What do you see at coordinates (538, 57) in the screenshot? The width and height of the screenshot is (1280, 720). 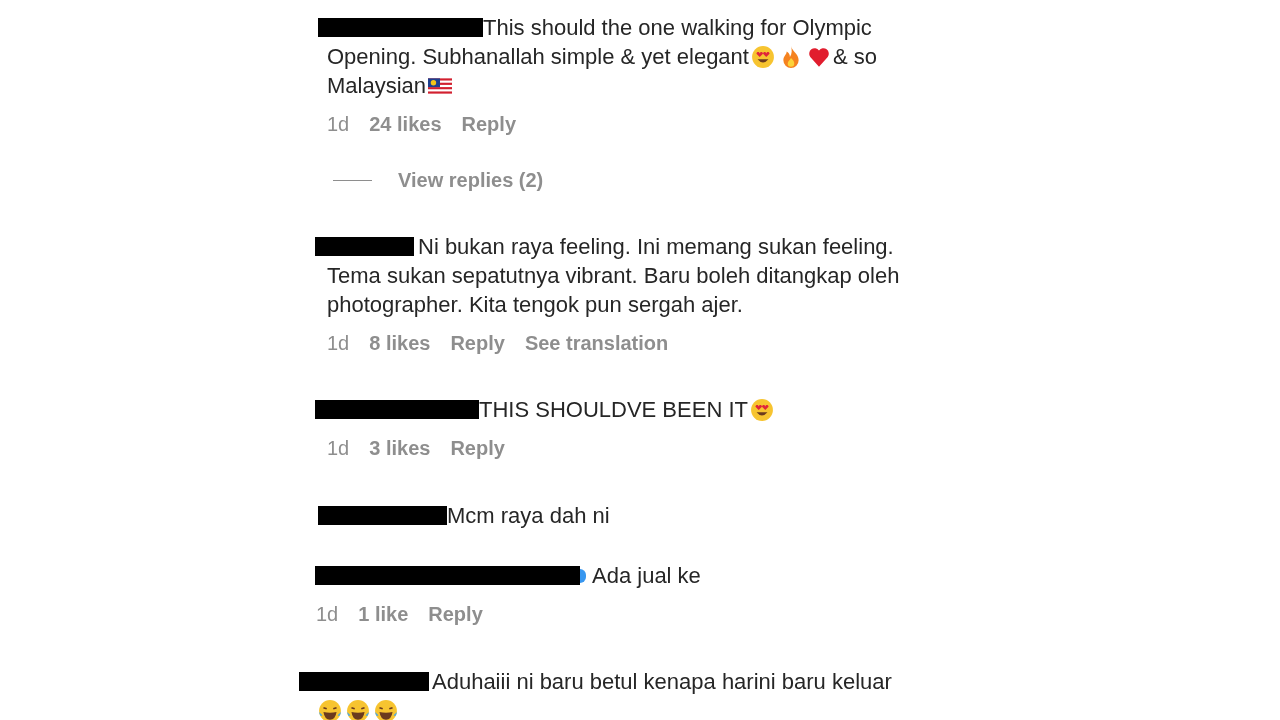 I see `comment-text: Opening. Subhanallah simple & yet elegant` at bounding box center [538, 57].